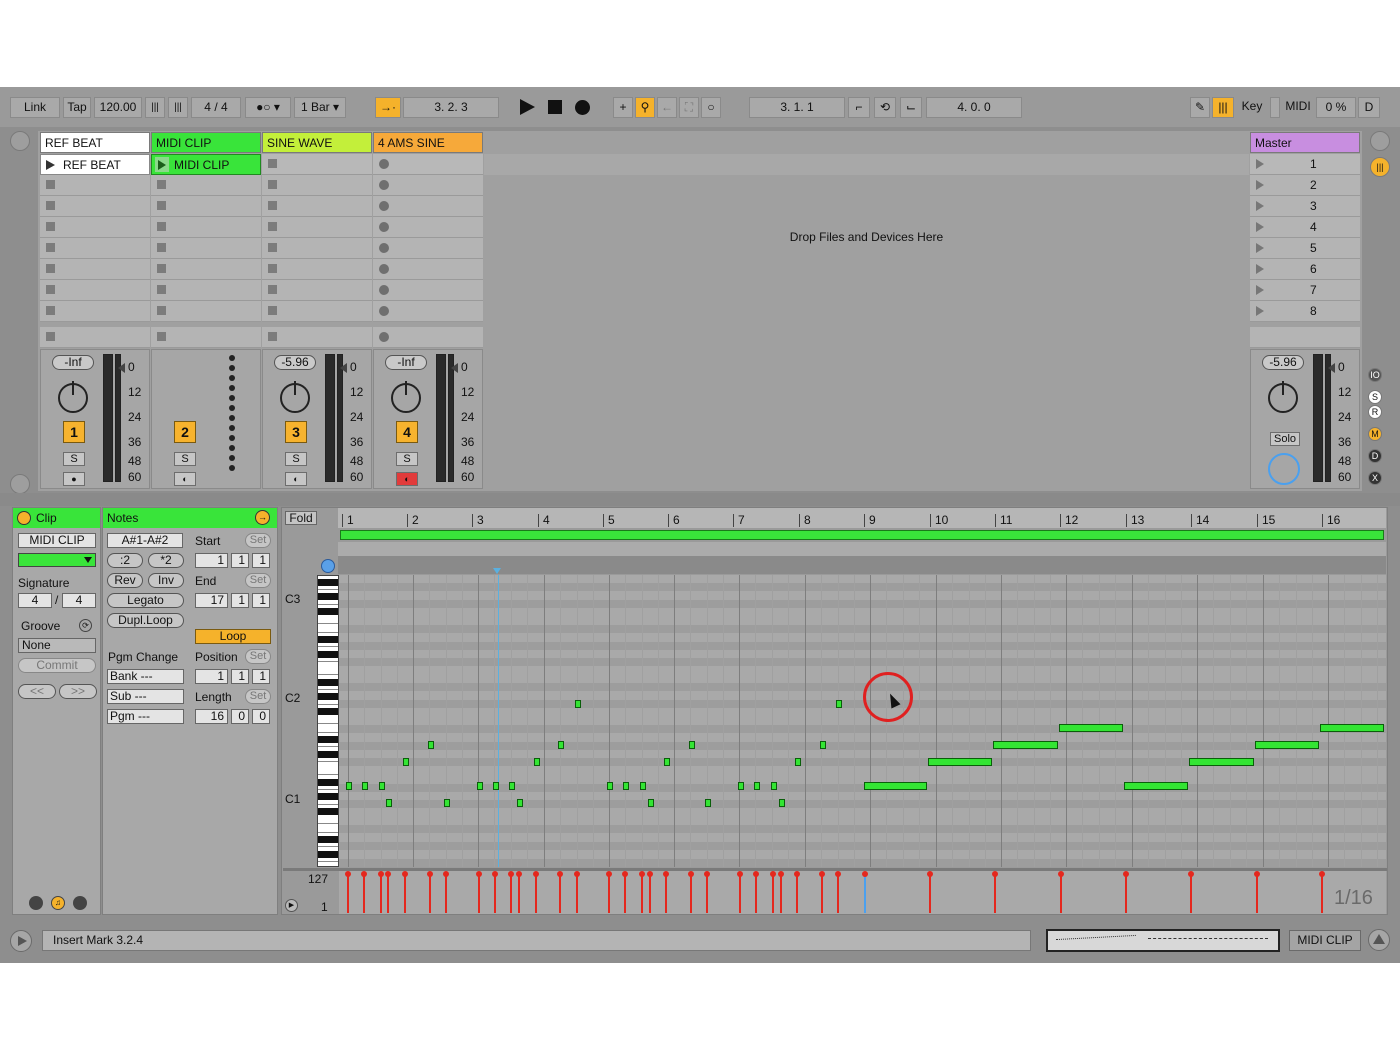  I want to click on fold-button: Fold, so click(301, 518).